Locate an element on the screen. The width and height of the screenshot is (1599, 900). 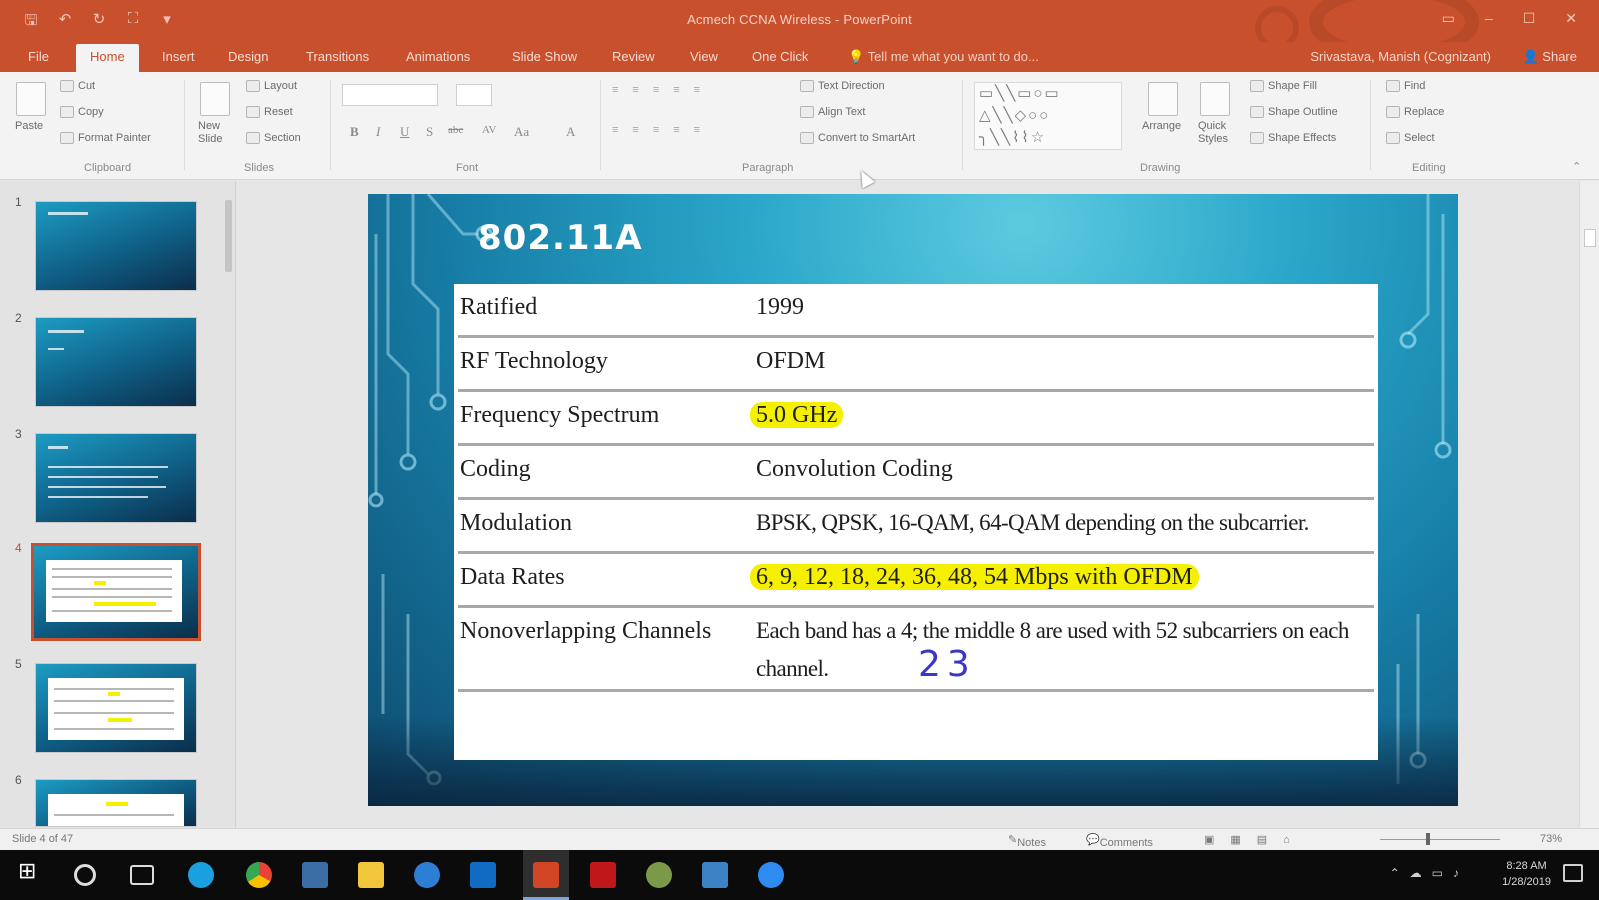
tab-design: Design is located at coordinates (248, 56).